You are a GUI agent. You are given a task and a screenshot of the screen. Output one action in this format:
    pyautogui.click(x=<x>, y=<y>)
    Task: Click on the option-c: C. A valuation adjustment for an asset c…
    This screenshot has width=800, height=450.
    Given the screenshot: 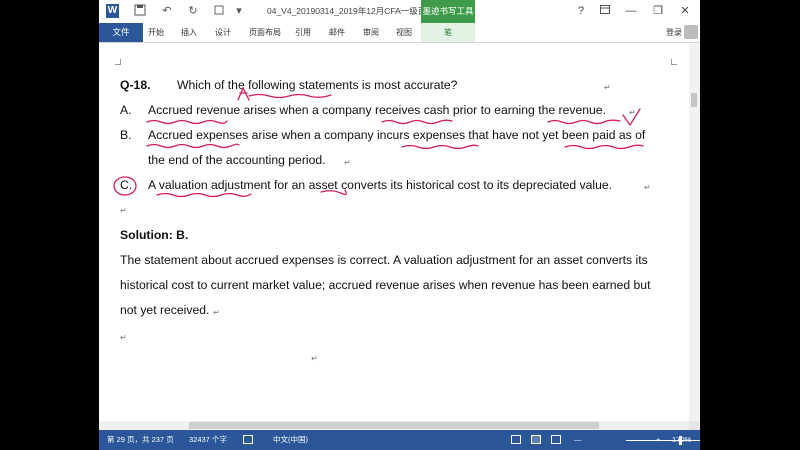 What is the action you would take?
    pyautogui.click(x=366, y=185)
    